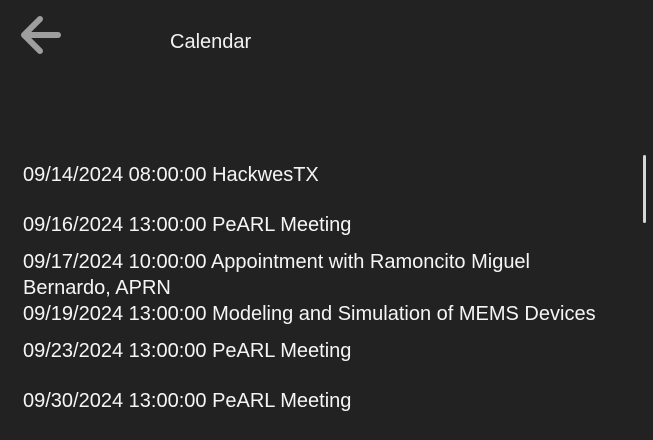 Image resolution: width=653 pixels, height=440 pixels. Describe the element at coordinates (323, 401) in the screenshot. I see `event-item: 09/30/2024 13:00:00 PeARL Meeting` at that location.